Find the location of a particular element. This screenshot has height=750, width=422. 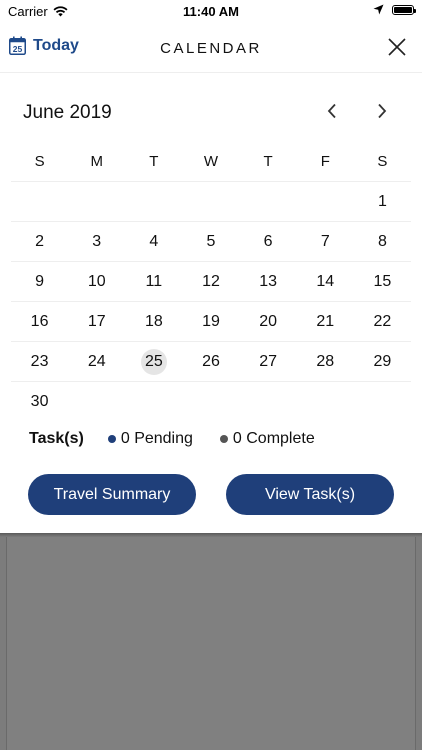

day-cell: 3 is located at coordinates (96, 241).